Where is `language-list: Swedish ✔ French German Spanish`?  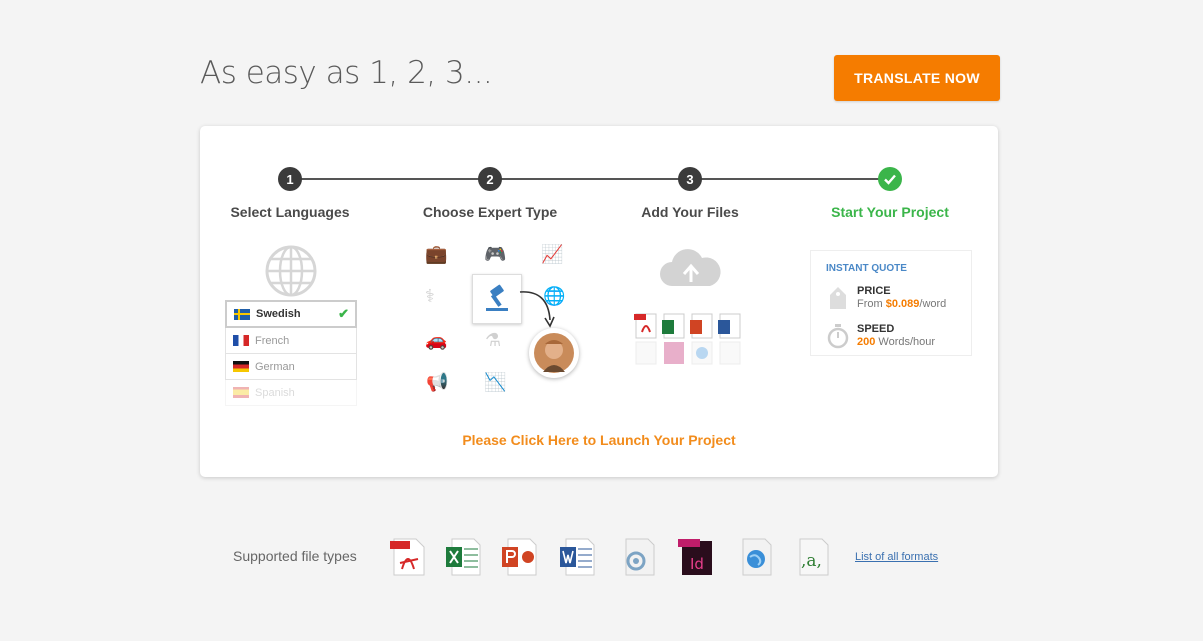
language-list: Swedish ✔ French German Spanish is located at coordinates (291, 353).